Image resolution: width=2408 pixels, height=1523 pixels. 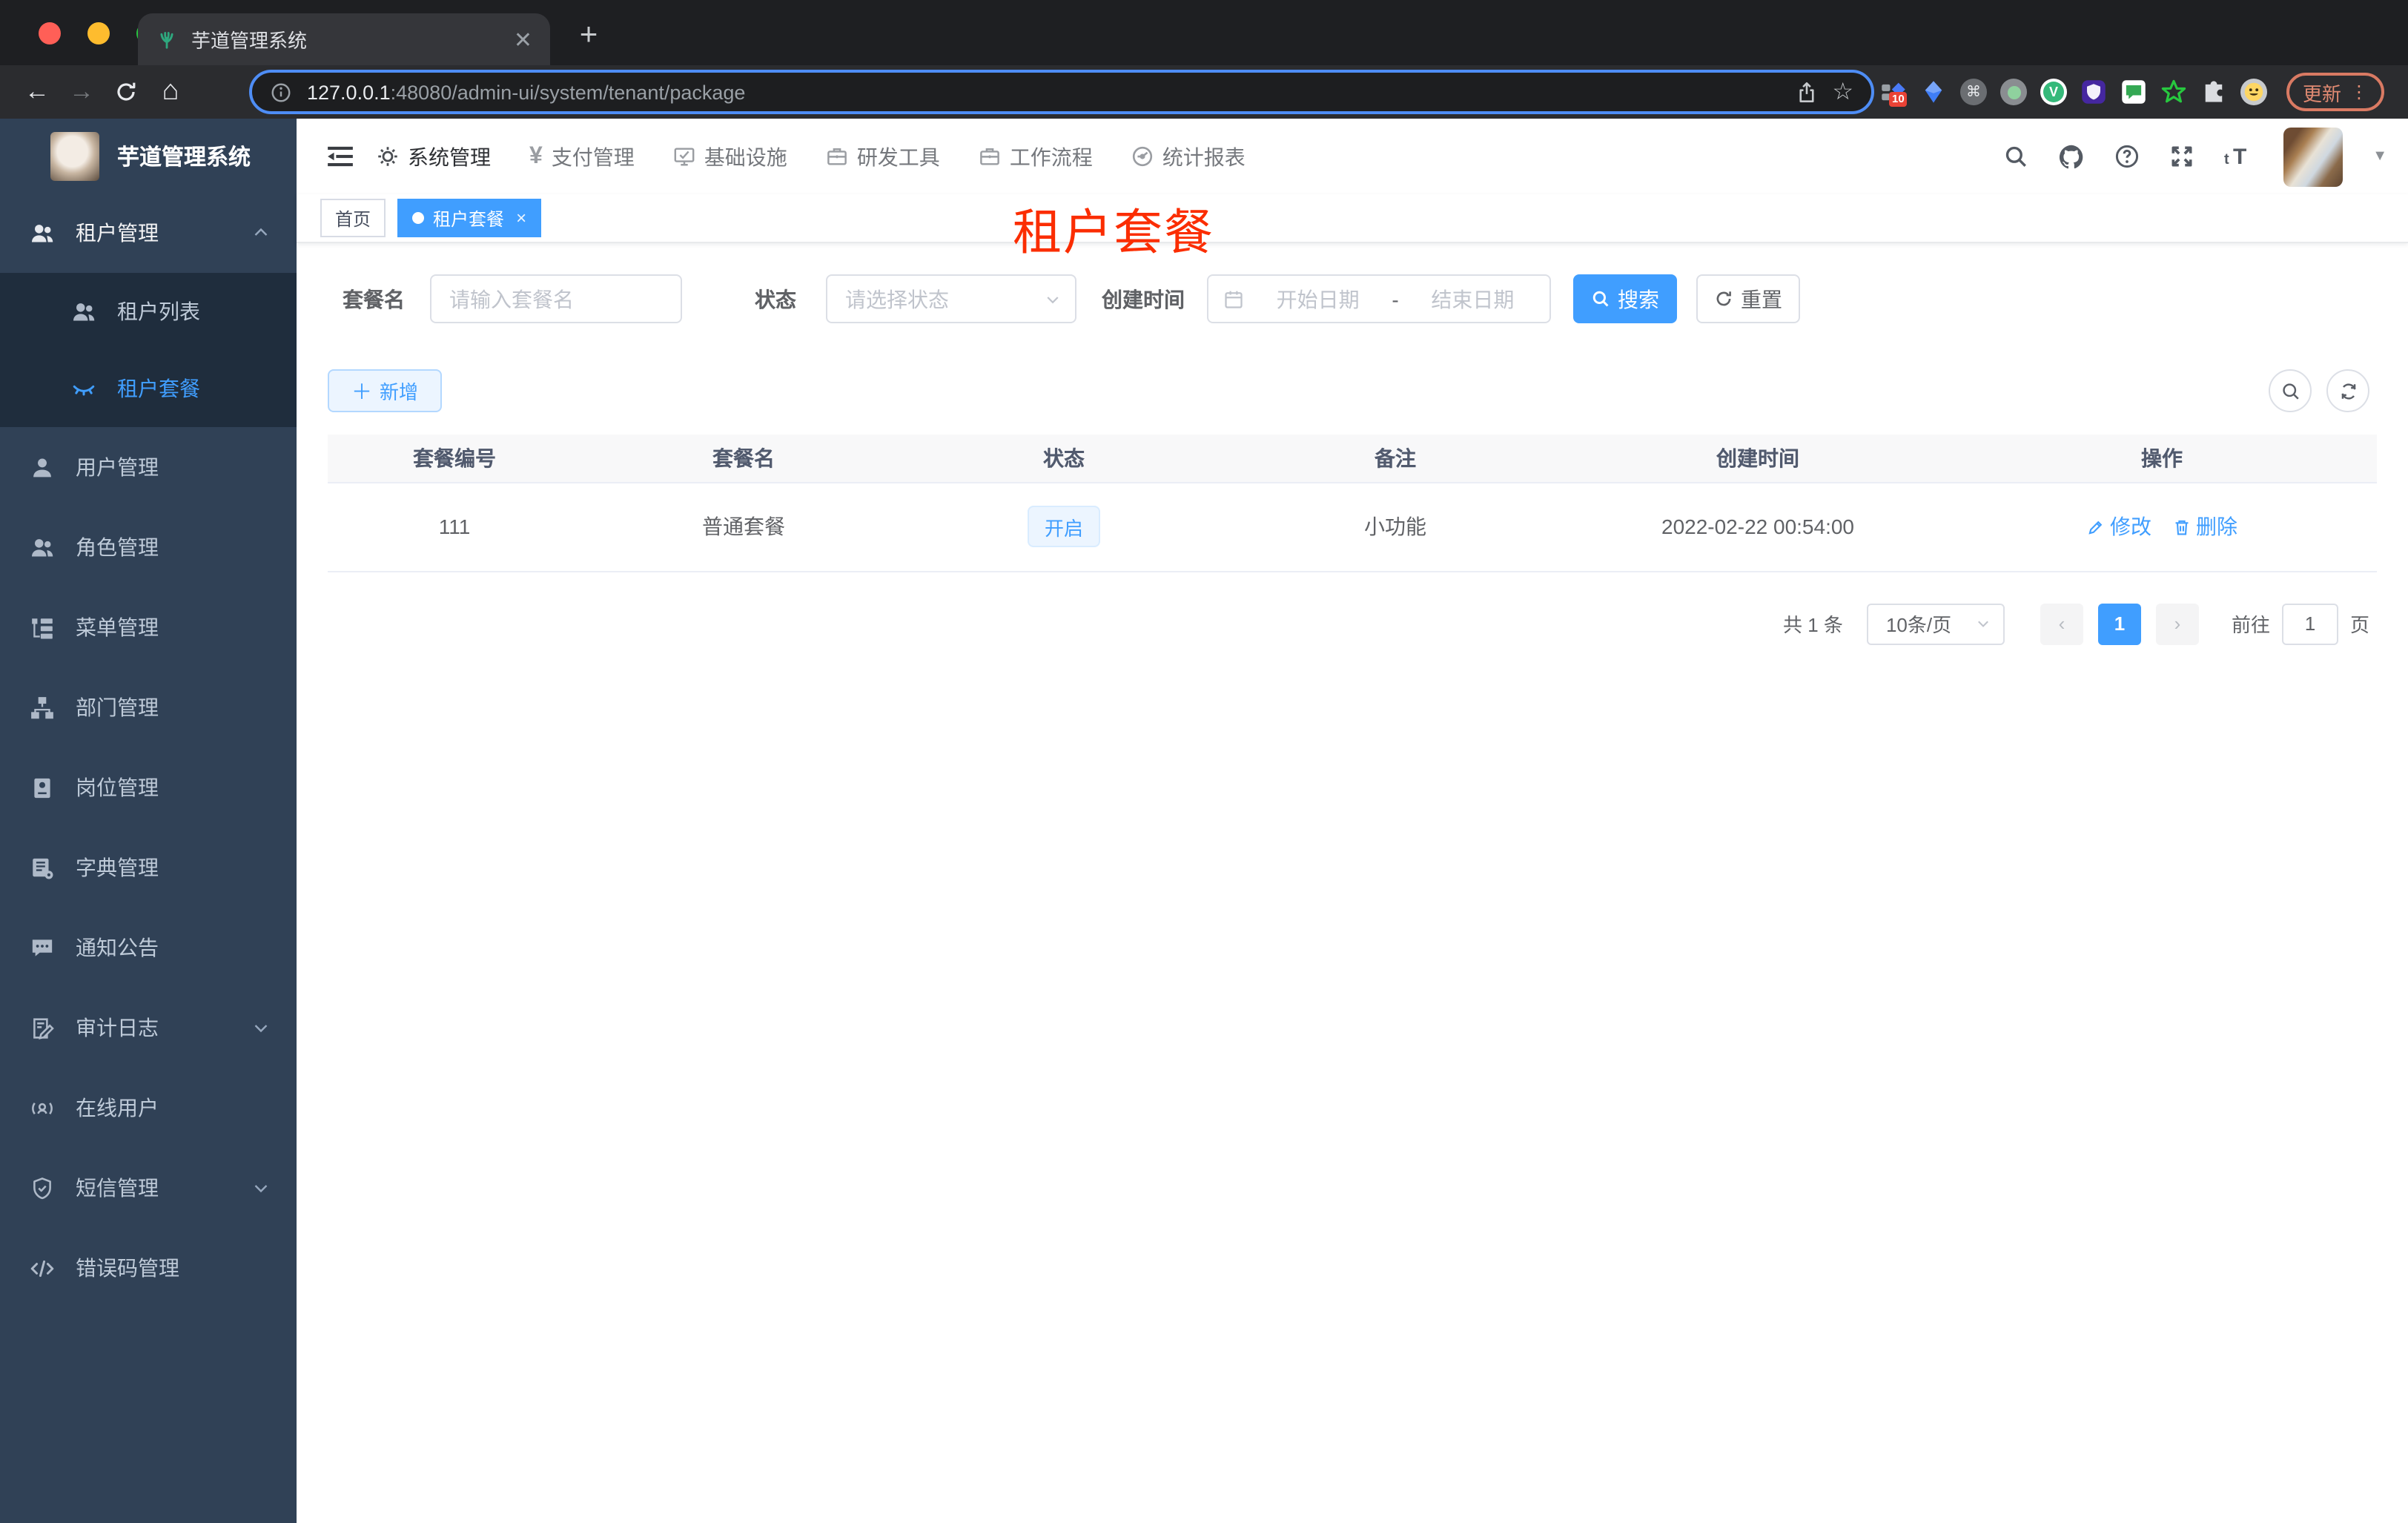 What do you see at coordinates (2173, 92) in the screenshot?
I see `extension-star-icon` at bounding box center [2173, 92].